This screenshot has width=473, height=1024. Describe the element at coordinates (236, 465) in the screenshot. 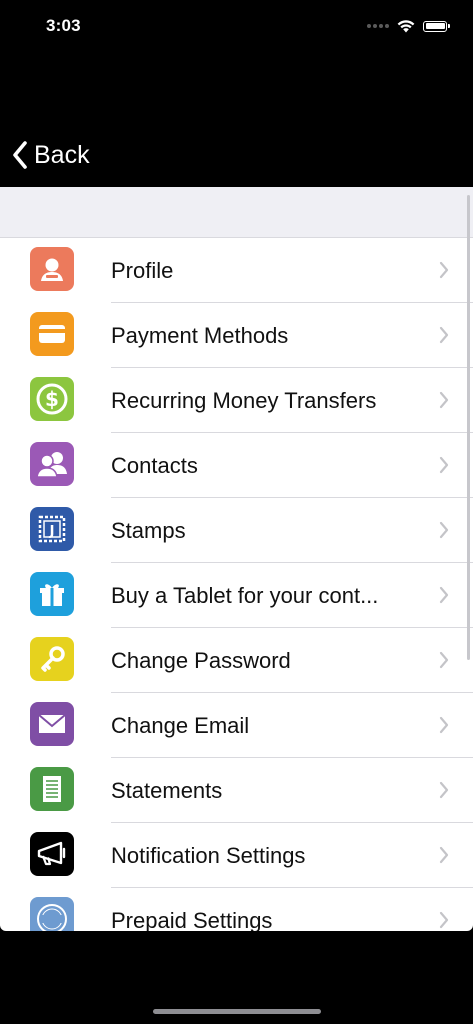

I see `menu-item-contacts: Contacts` at that location.